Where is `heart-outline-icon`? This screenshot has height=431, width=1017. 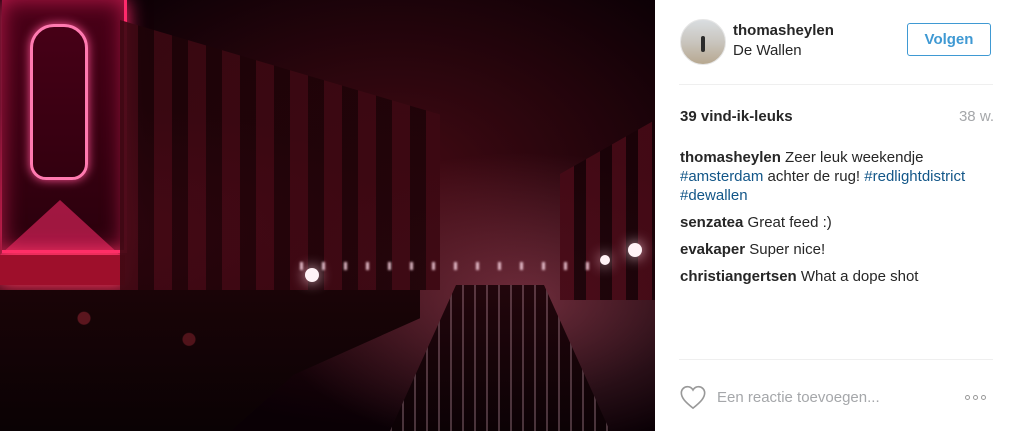 heart-outline-icon is located at coordinates (693, 397).